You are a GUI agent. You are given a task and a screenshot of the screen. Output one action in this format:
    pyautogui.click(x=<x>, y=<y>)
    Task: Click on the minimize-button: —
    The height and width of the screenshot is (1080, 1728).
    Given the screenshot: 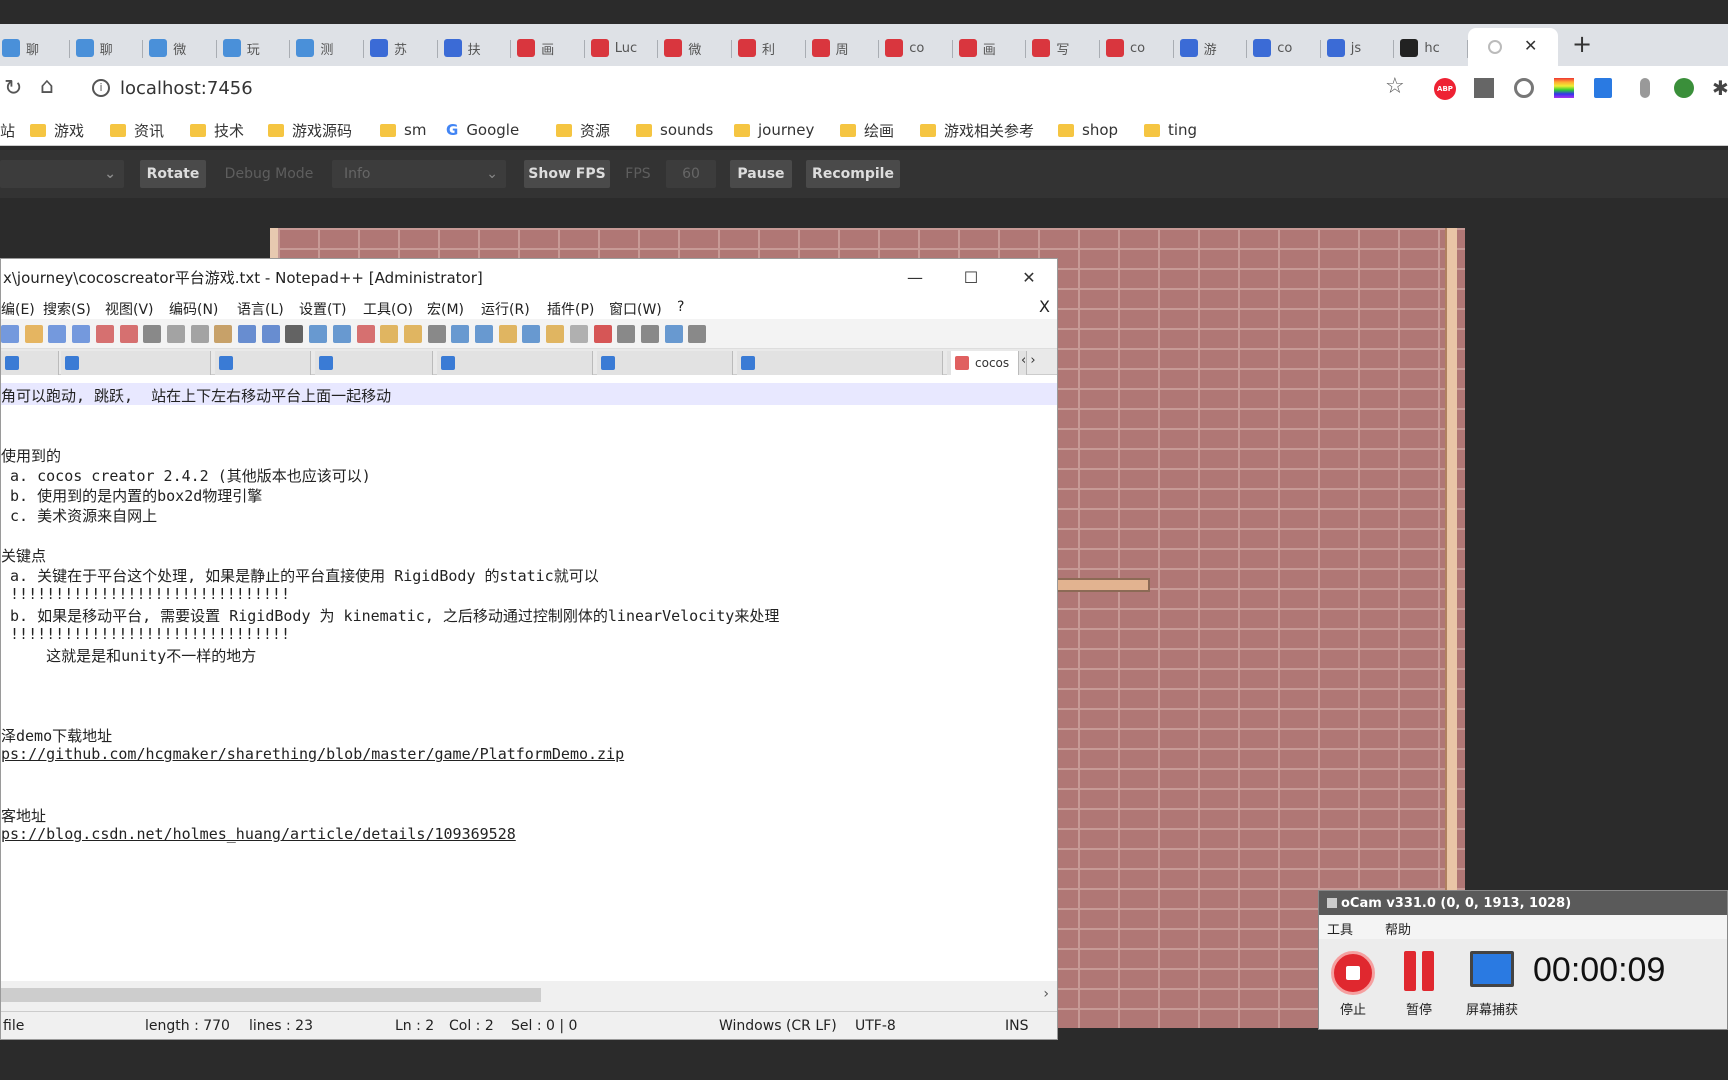 What is the action you would take?
    pyautogui.click(x=915, y=277)
    